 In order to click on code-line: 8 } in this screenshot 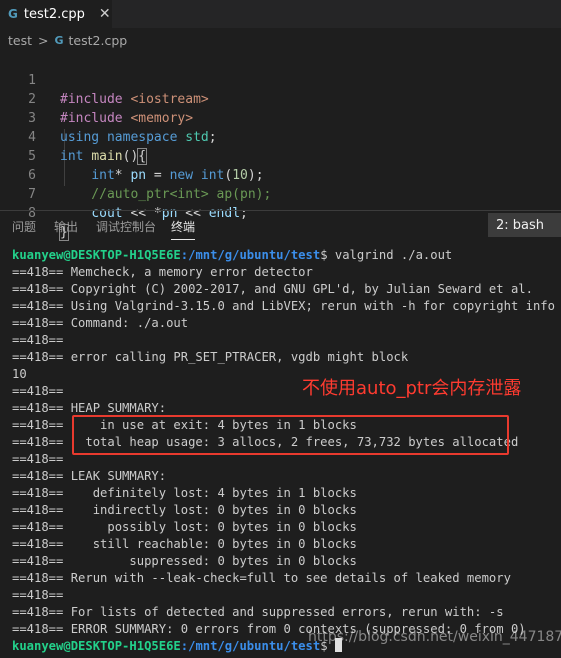, I will do `click(280, 213)`.